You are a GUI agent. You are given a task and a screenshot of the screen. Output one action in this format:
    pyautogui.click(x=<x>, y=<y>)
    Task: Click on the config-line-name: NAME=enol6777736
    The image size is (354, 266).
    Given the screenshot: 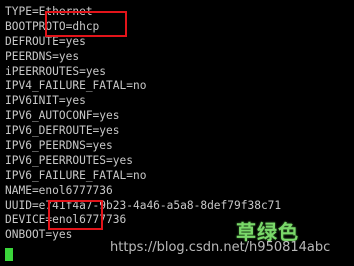 What is the action you would take?
    pyautogui.click(x=59, y=190)
    